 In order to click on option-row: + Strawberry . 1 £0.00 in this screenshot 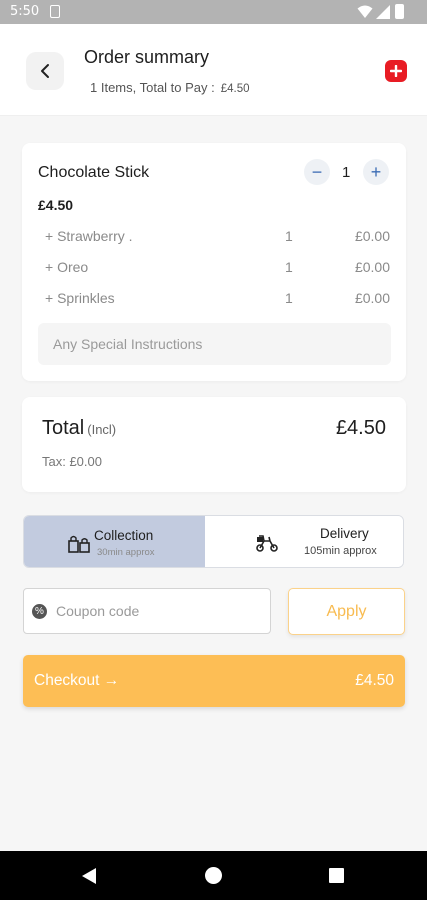, I will do `click(214, 238)`.